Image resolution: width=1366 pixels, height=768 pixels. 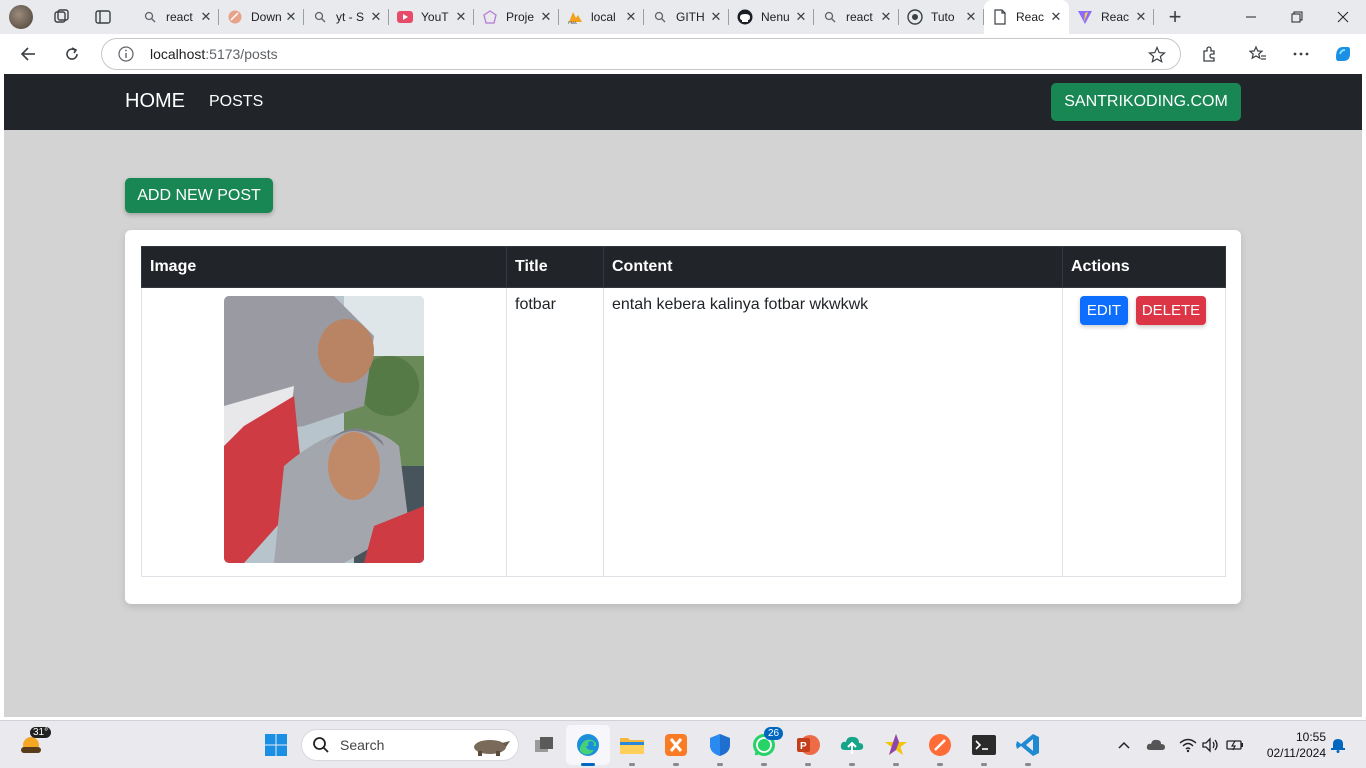 What do you see at coordinates (941, 17) in the screenshot?
I see `browser-tab: Tuto ✕` at bounding box center [941, 17].